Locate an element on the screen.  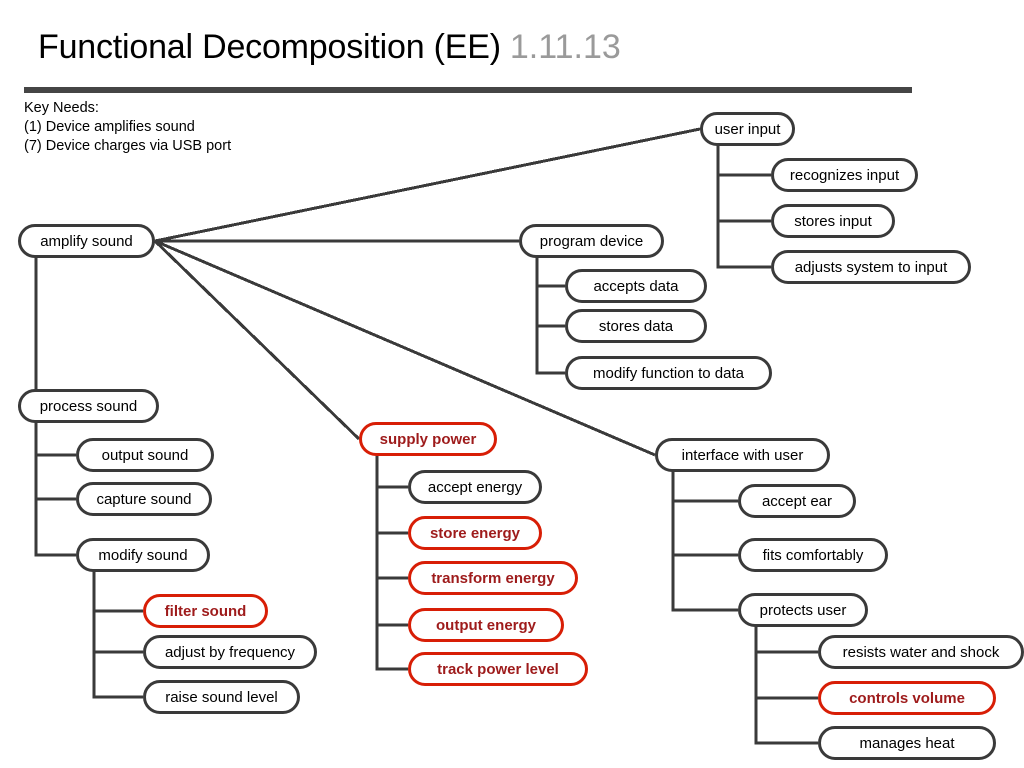
key-needs-heading: Key Needs: is located at coordinates (61, 108).